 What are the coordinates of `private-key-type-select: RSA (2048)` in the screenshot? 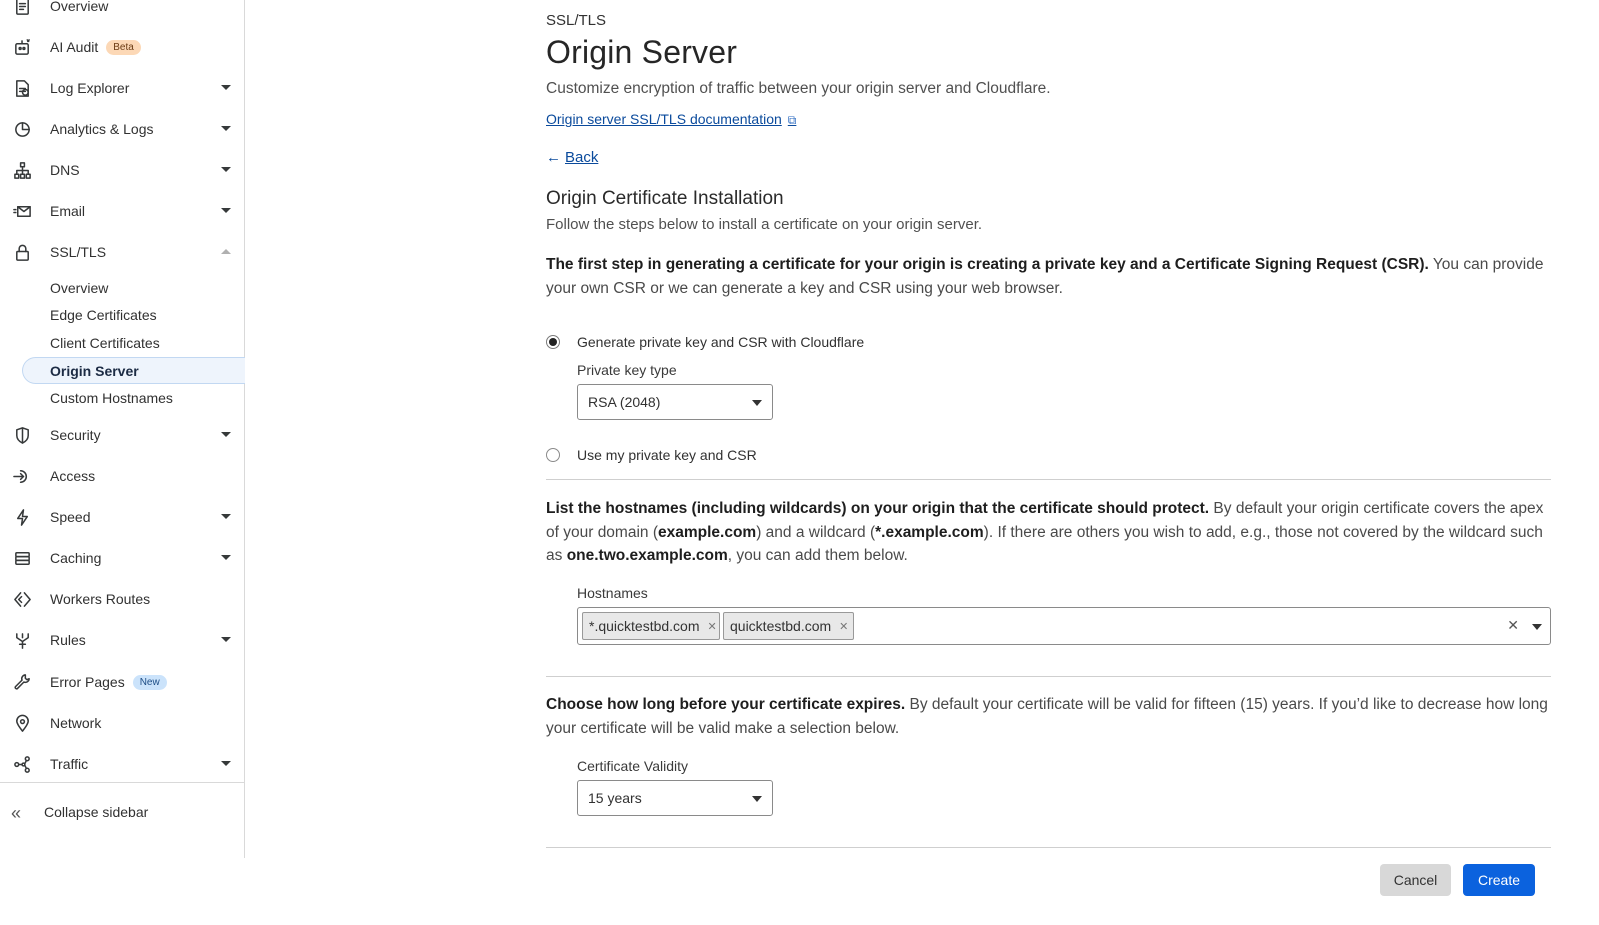 It's located at (675, 402).